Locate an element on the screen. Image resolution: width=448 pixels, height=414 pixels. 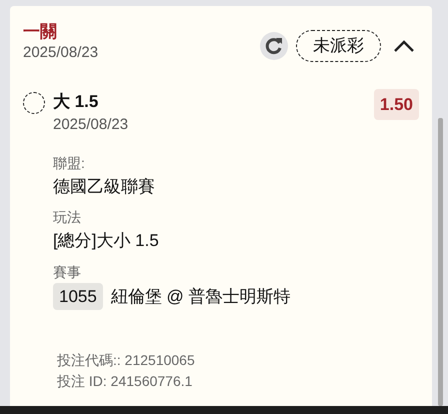
selection-name: 大 1.5 is located at coordinates (76, 101).